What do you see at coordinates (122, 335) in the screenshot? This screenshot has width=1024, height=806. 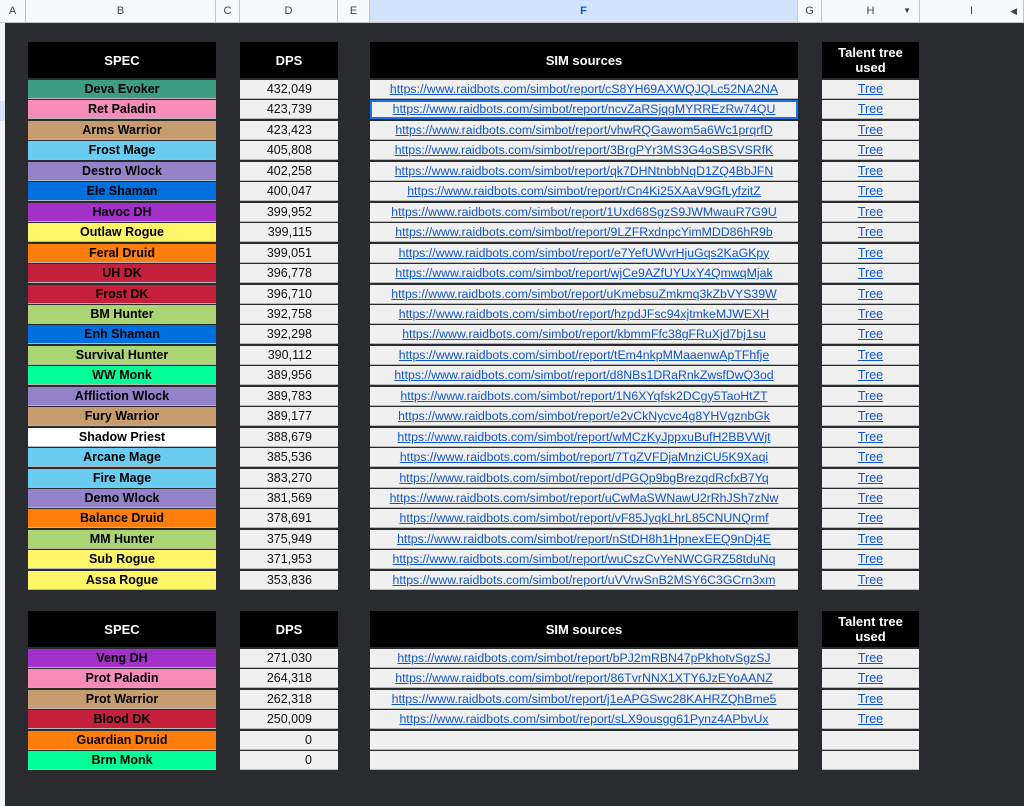 I see `spec-cell: Enh Shaman` at bounding box center [122, 335].